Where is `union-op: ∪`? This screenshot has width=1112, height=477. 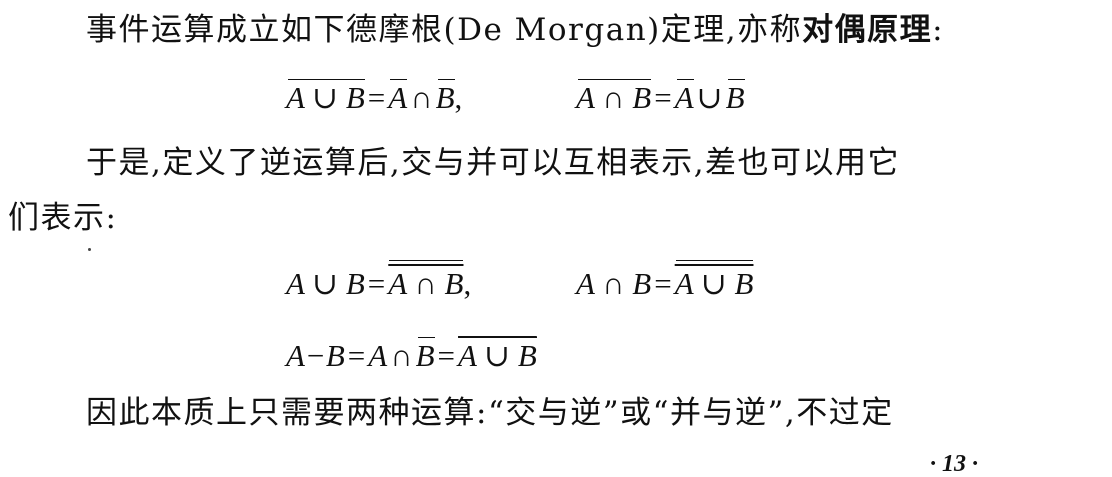 union-op: ∪ is located at coordinates (709, 97).